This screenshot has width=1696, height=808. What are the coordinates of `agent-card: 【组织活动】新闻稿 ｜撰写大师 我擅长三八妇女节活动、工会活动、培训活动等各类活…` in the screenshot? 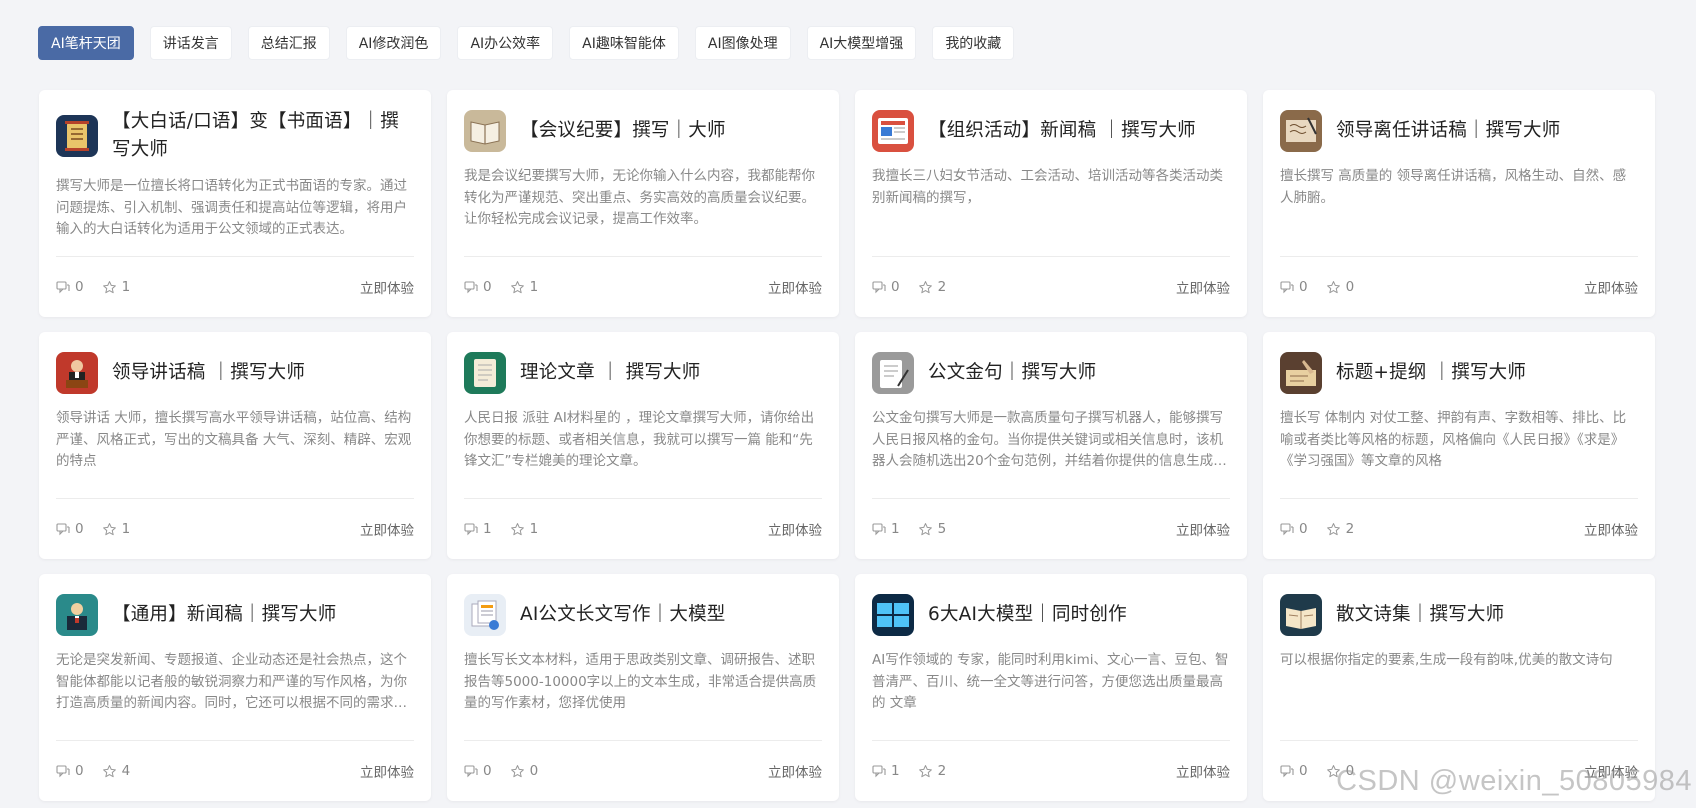 It's located at (1051, 203).